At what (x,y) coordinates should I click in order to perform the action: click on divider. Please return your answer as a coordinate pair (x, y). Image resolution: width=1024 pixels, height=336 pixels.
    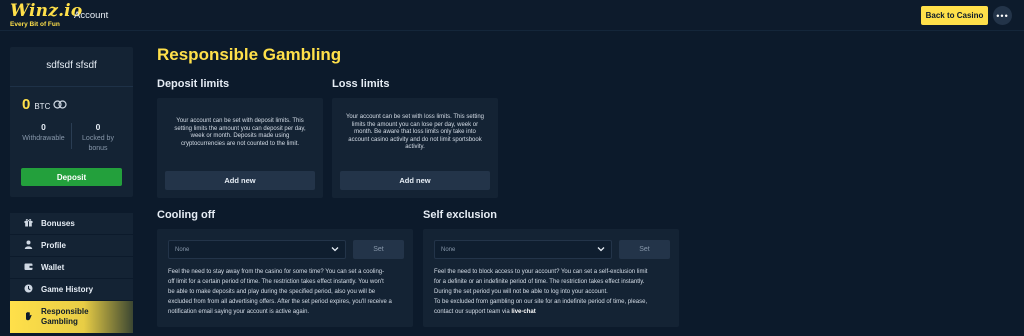
    Looking at the image, I should click on (71, 86).